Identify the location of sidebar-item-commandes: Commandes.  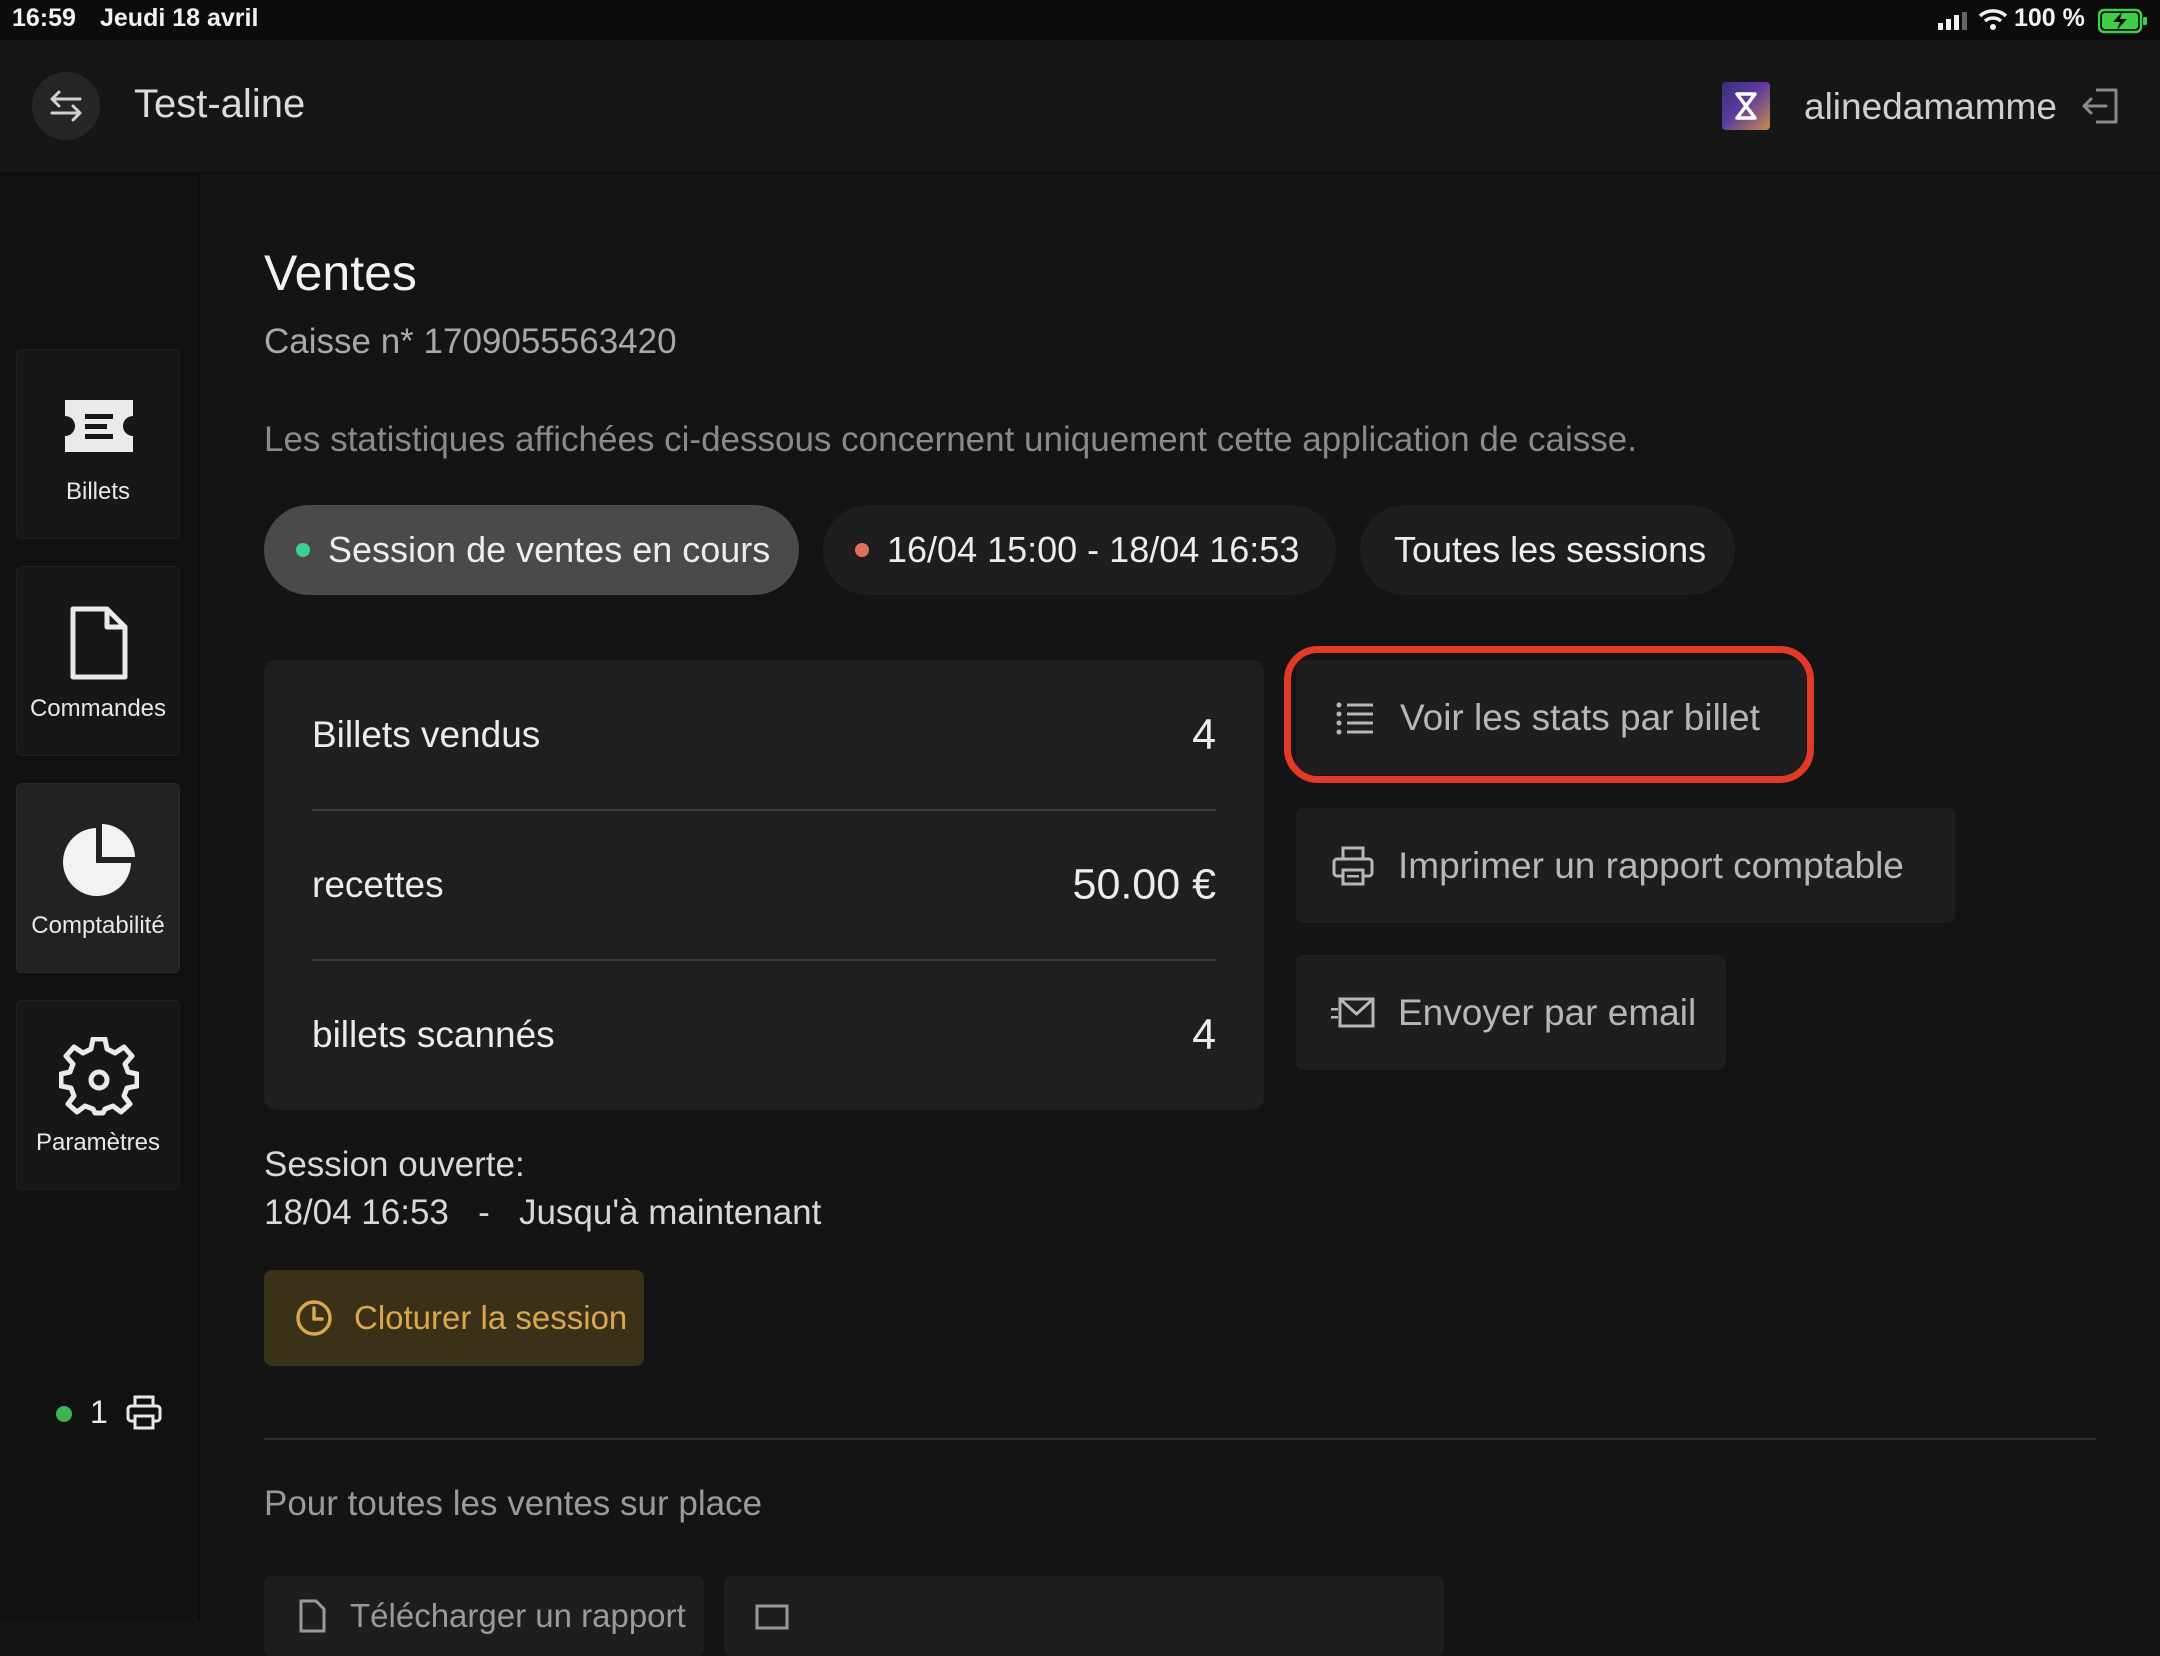
(98, 661).